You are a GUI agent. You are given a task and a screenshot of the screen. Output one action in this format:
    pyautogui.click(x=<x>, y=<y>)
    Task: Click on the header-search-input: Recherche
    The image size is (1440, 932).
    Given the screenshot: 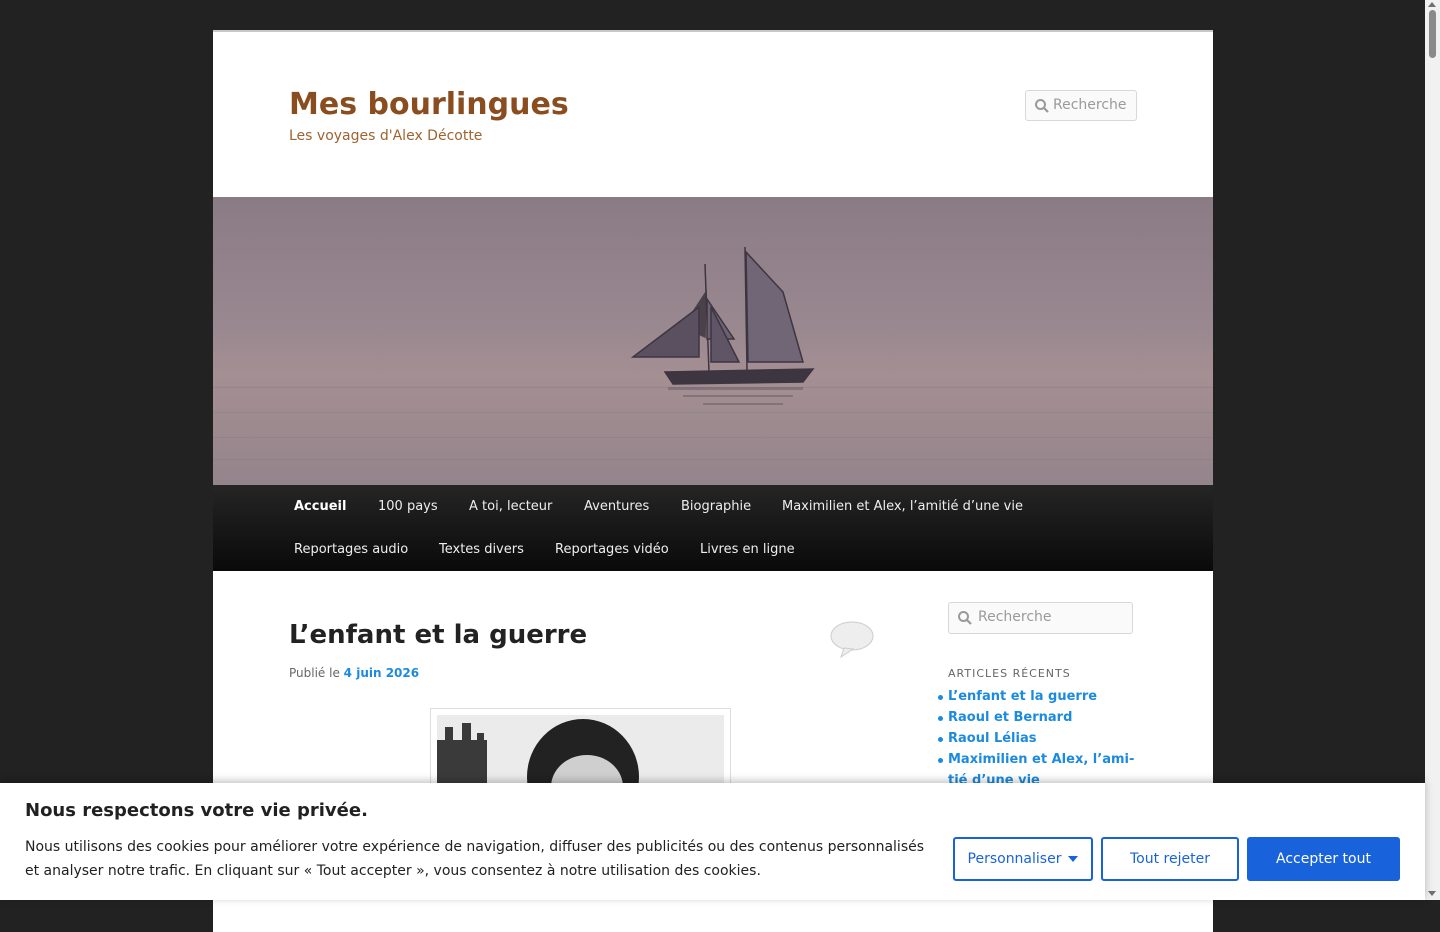 What is the action you would take?
    pyautogui.click(x=1081, y=105)
    